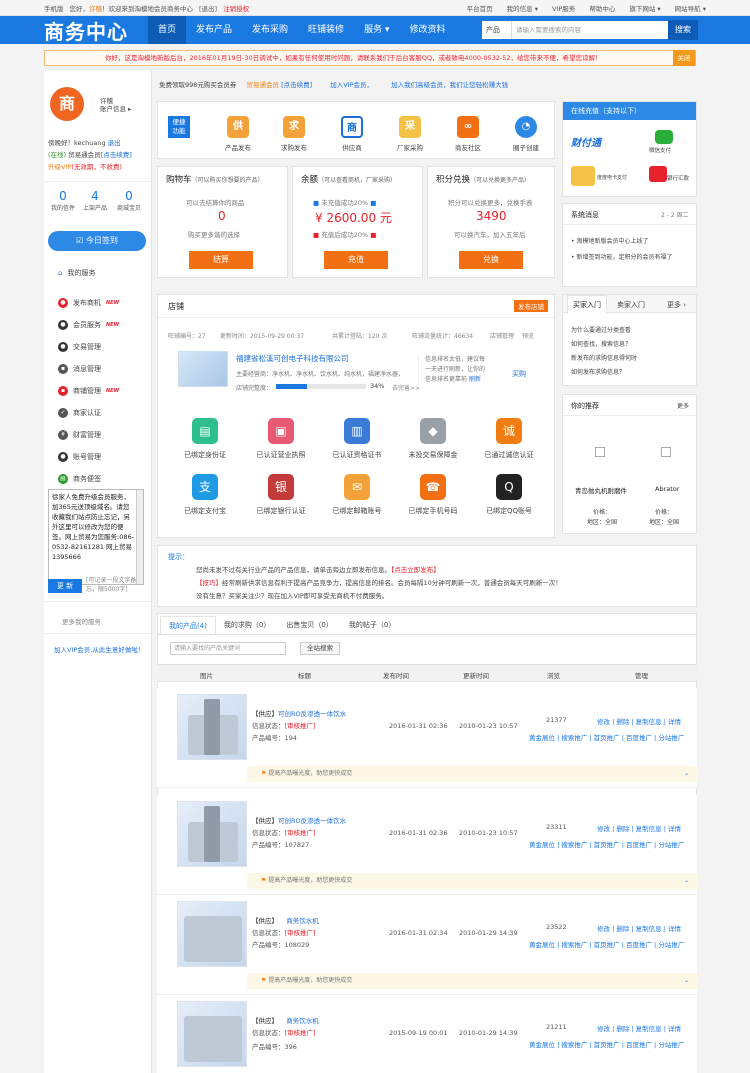  I want to click on guide-item: 新发布的求购信息得何时, so click(604, 357).